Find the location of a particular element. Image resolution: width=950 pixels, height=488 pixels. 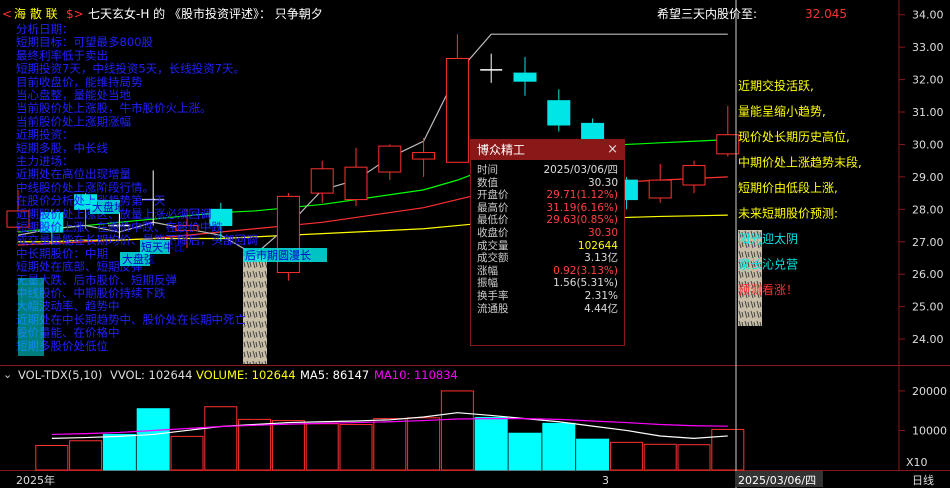

quote-value: 2025/03/06/四 is located at coordinates (580, 170).